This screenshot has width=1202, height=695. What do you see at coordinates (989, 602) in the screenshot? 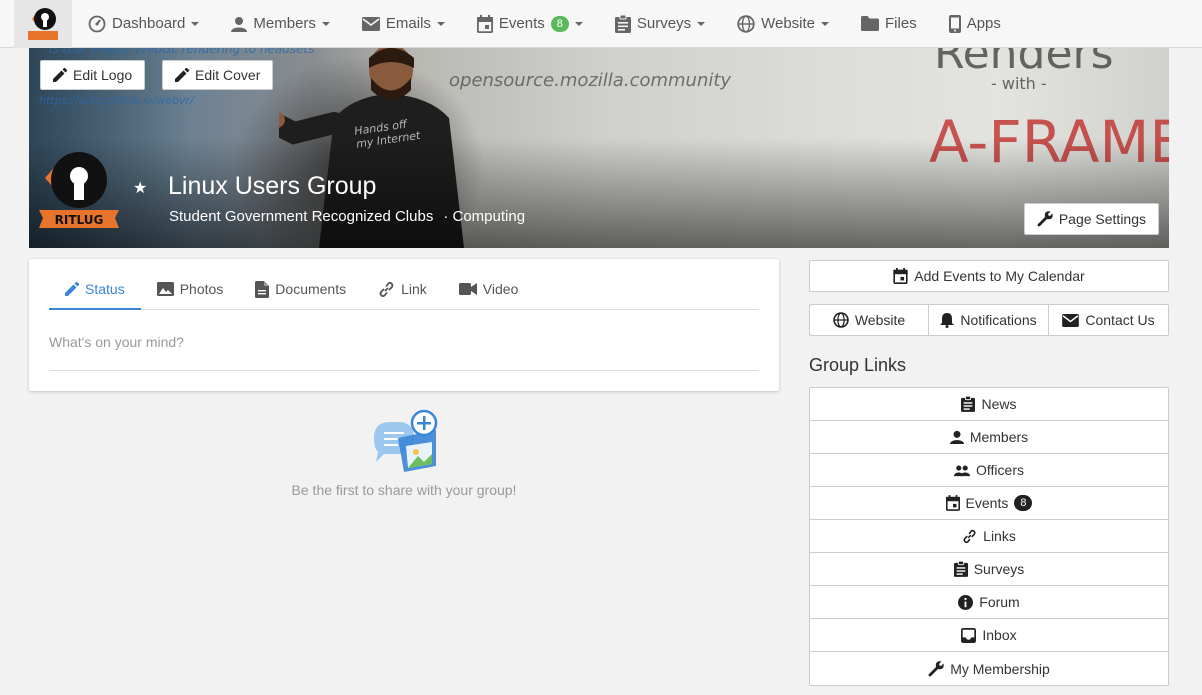
I see `group-link-forum: Forum` at bounding box center [989, 602].